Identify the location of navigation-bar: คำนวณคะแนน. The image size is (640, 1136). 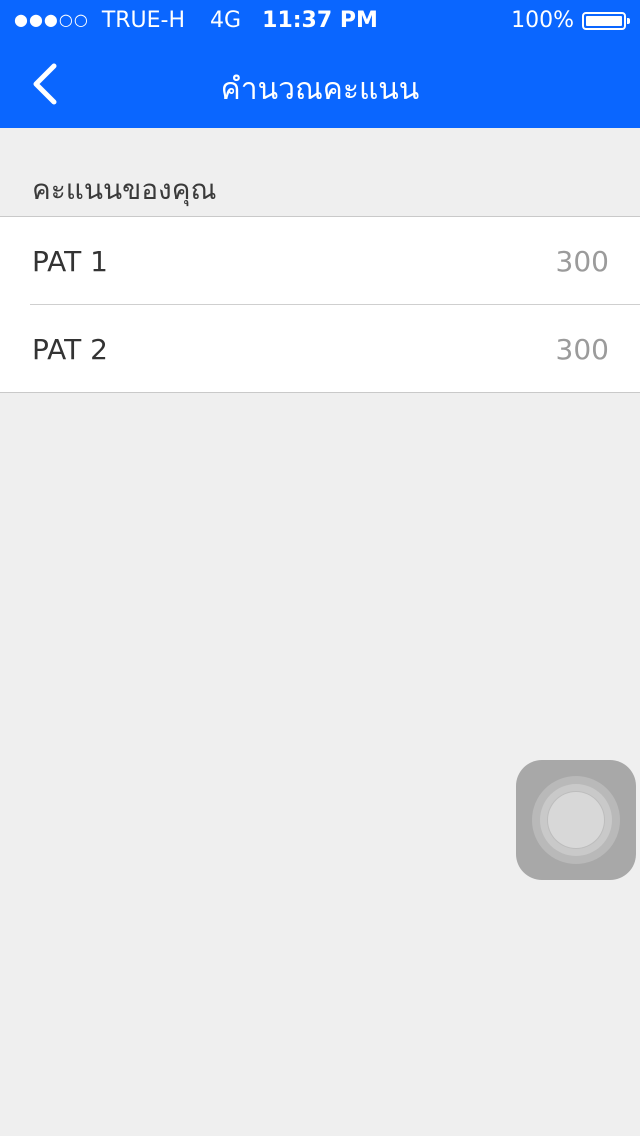
(320, 84).